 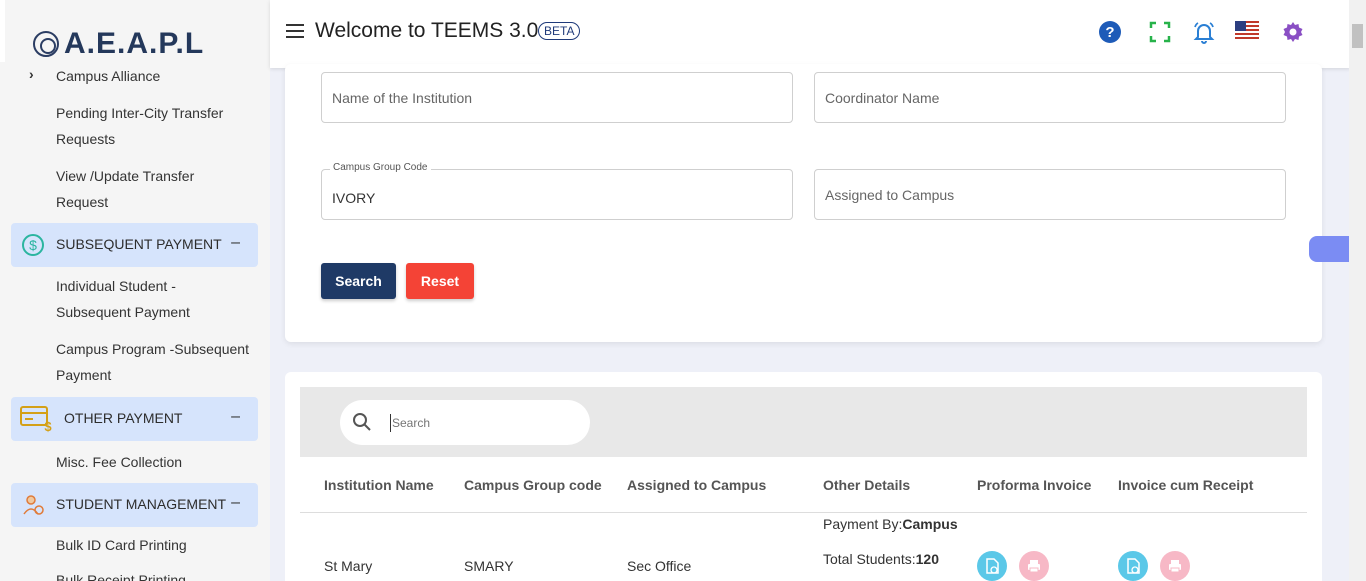 What do you see at coordinates (1034, 485) in the screenshot?
I see `column-header: Proforma Invoice` at bounding box center [1034, 485].